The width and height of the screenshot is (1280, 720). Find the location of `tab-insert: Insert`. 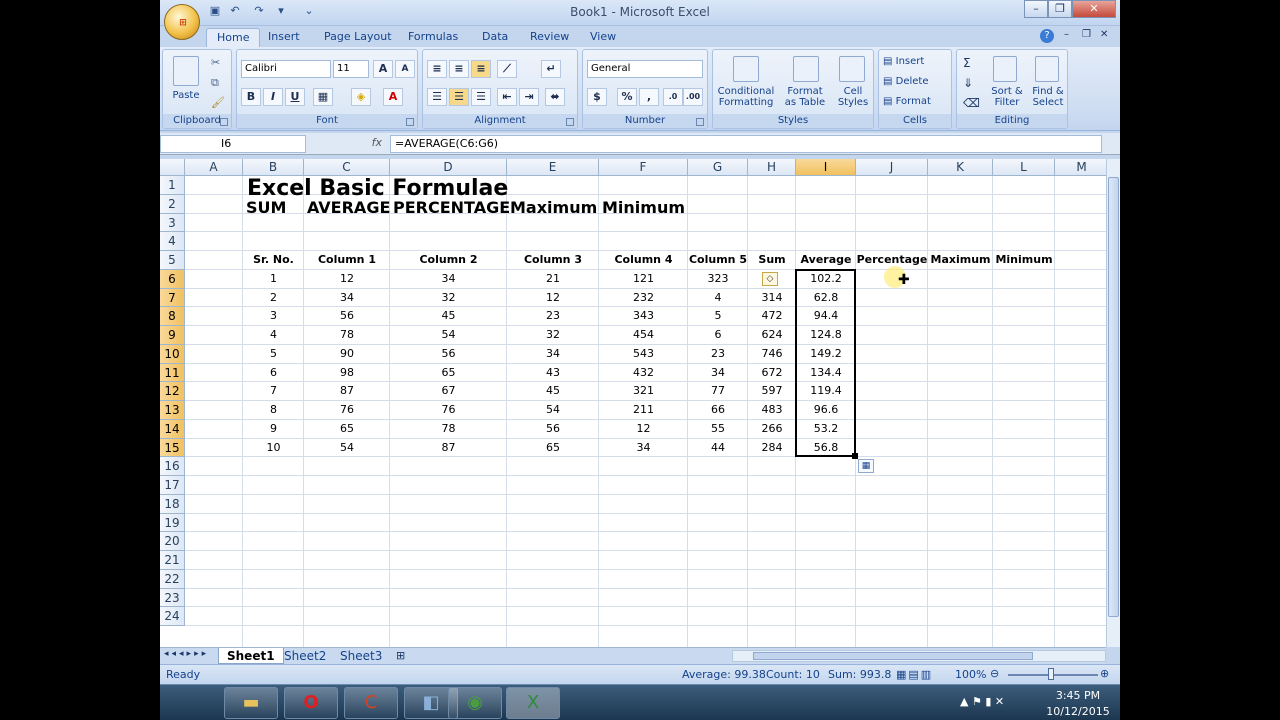

tab-insert: Insert is located at coordinates (284, 38).